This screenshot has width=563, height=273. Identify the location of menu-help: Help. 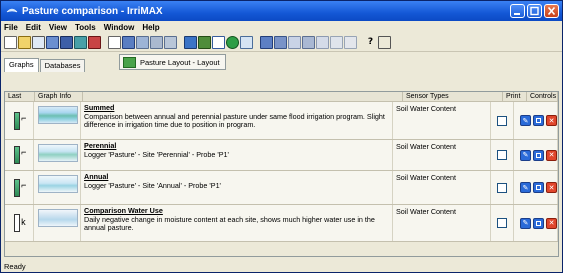
(150, 27).